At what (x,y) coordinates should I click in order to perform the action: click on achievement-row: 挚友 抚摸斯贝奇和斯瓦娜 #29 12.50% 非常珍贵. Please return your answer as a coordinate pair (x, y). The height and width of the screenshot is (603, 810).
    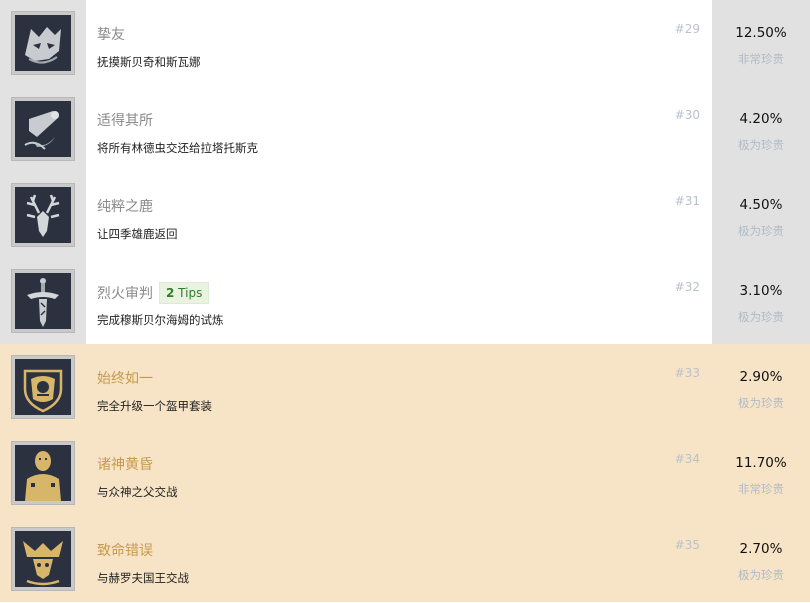
    Looking at the image, I should click on (405, 43).